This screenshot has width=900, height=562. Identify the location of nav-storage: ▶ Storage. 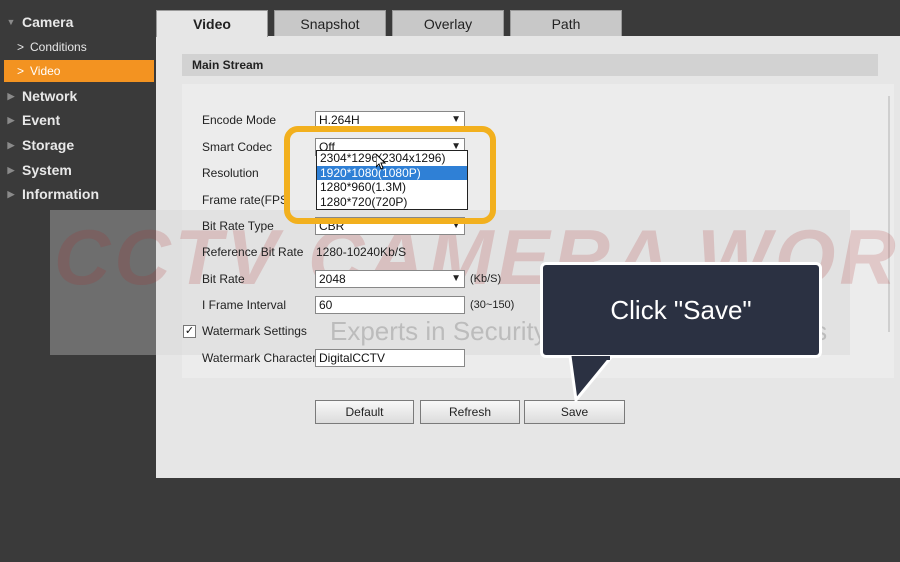
(78, 145).